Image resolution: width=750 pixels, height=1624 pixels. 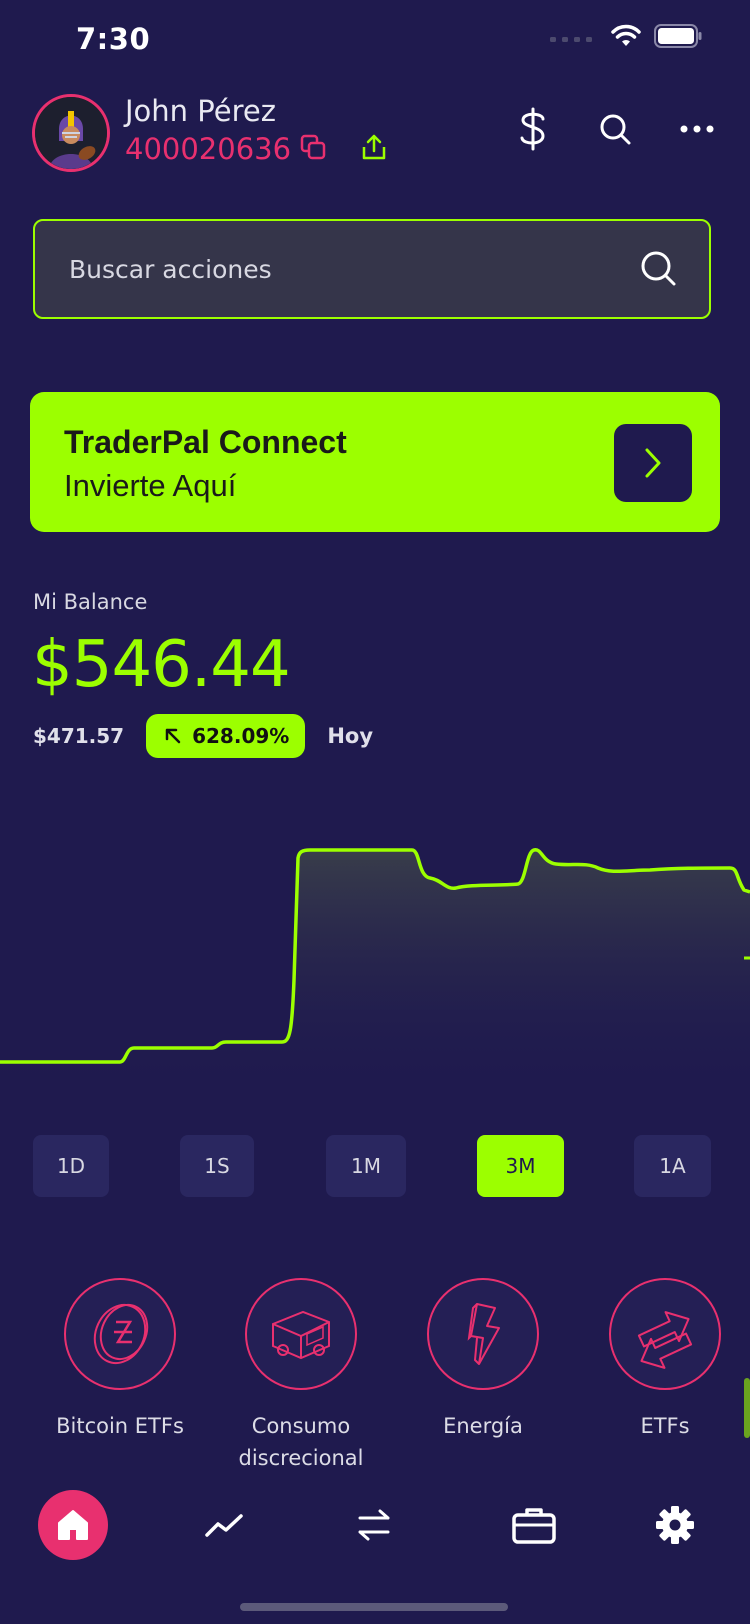 I want to click on more-button, so click(x=697, y=129).